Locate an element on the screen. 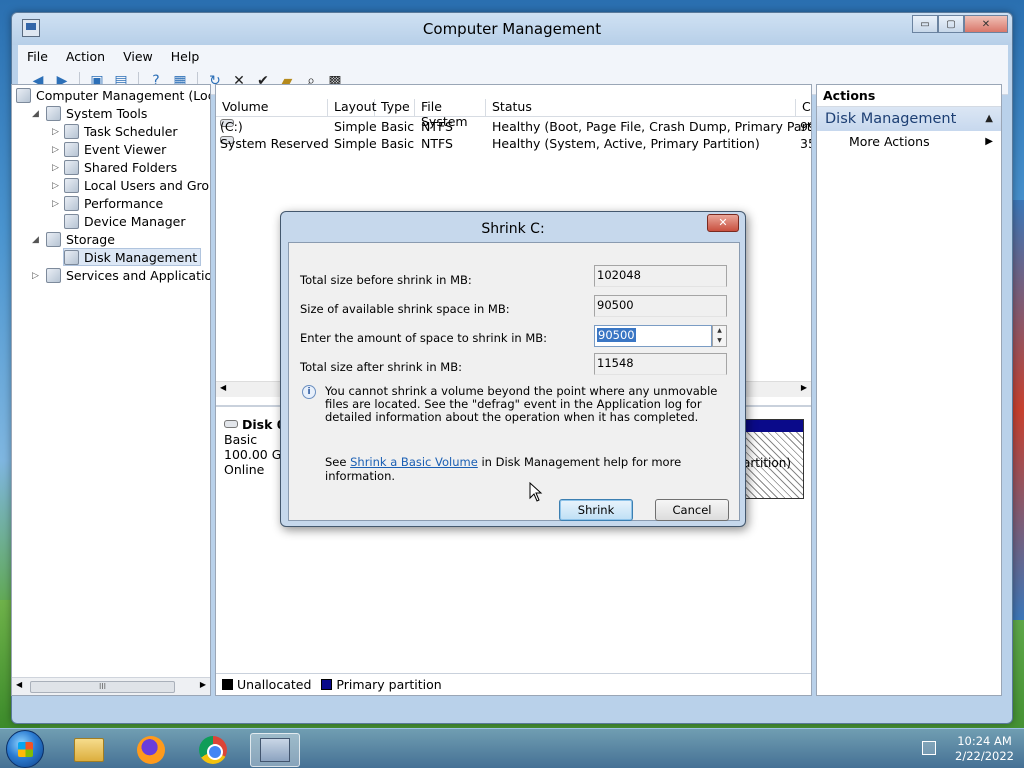 Image resolution: width=1024 pixels, height=768 pixels. title-bar: Computer Management ▭ ▢ ✕ is located at coordinates (512, 29).